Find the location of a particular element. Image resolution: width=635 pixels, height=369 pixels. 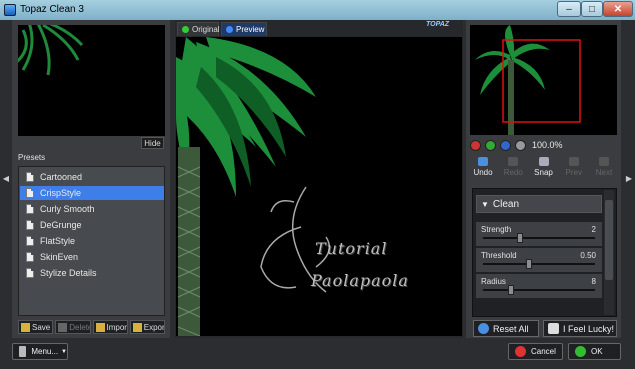

threshold-thumb is located at coordinates (528, 264).